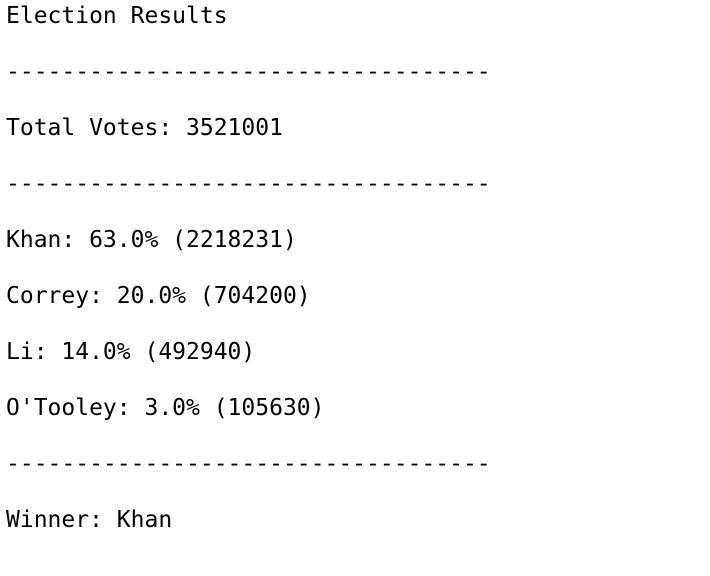 This screenshot has width=710, height=576. What do you see at coordinates (131, 352) in the screenshot?
I see `candidate-result-li: Li: 14.0% (492940)` at bounding box center [131, 352].